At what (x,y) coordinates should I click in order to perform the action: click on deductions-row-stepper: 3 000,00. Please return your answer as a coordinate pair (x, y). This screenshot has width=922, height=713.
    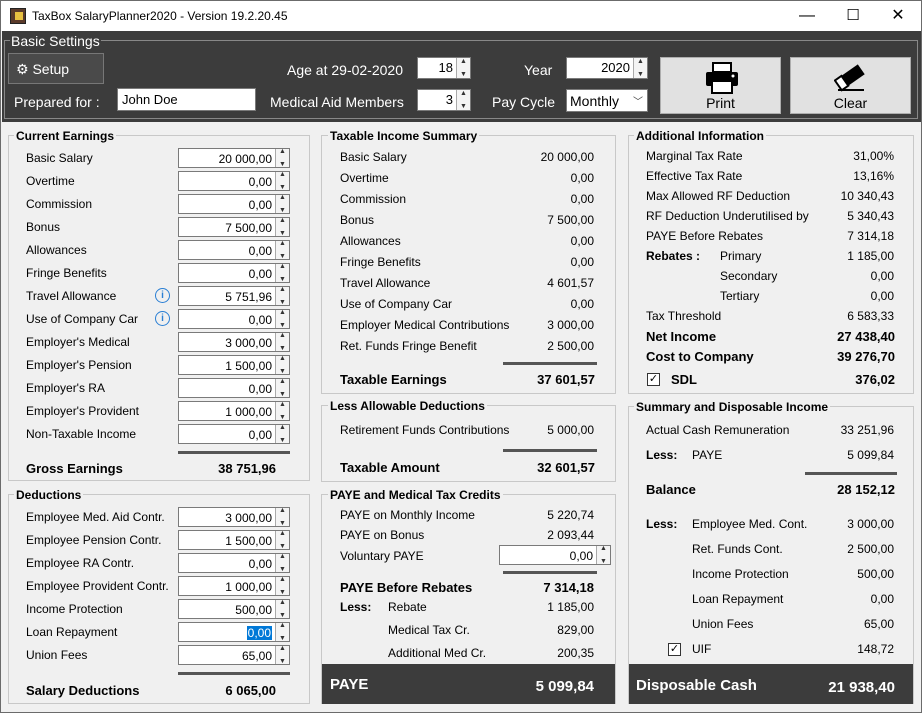
    Looking at the image, I should click on (234, 517).